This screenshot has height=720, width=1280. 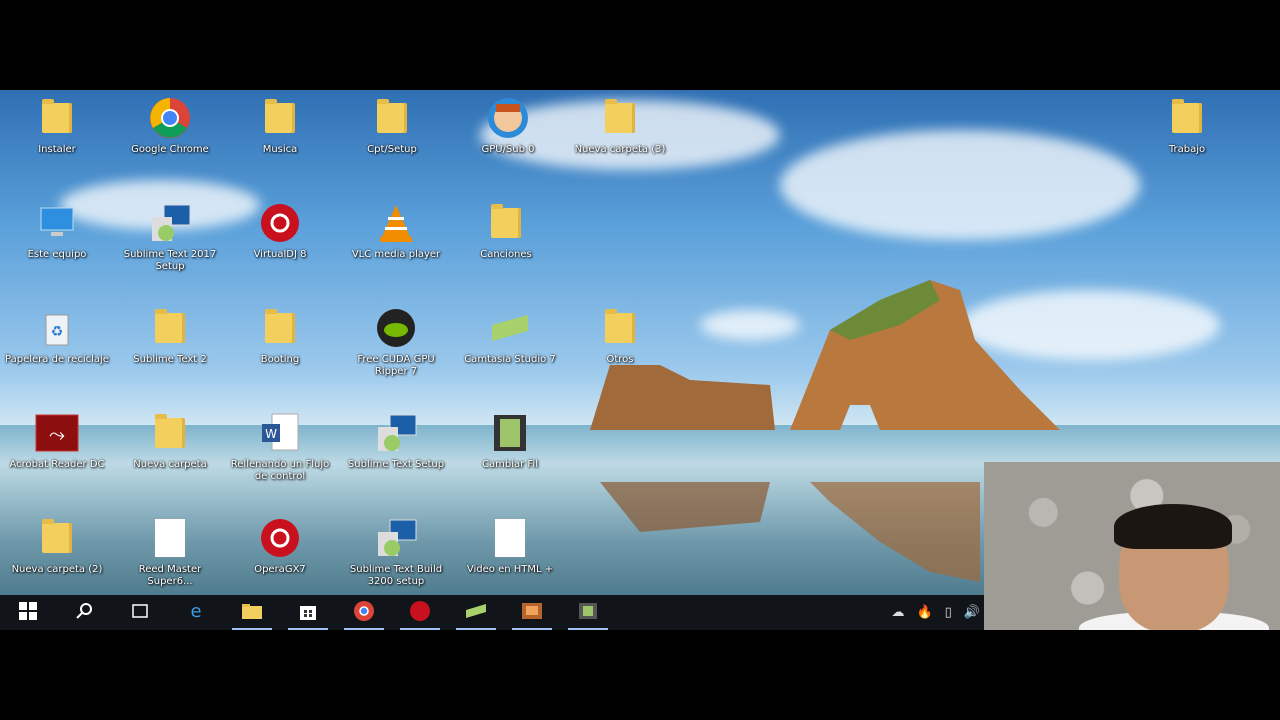 I want to click on desktop-icon-trabajo: Trabajo, so click(x=1187, y=143).